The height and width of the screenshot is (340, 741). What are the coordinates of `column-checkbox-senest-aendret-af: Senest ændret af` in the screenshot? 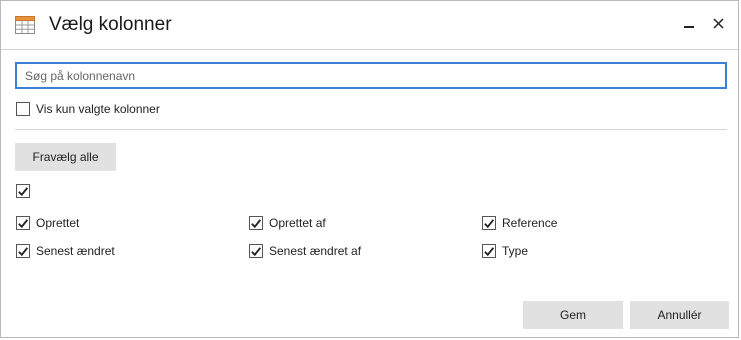 It's located at (305, 251).